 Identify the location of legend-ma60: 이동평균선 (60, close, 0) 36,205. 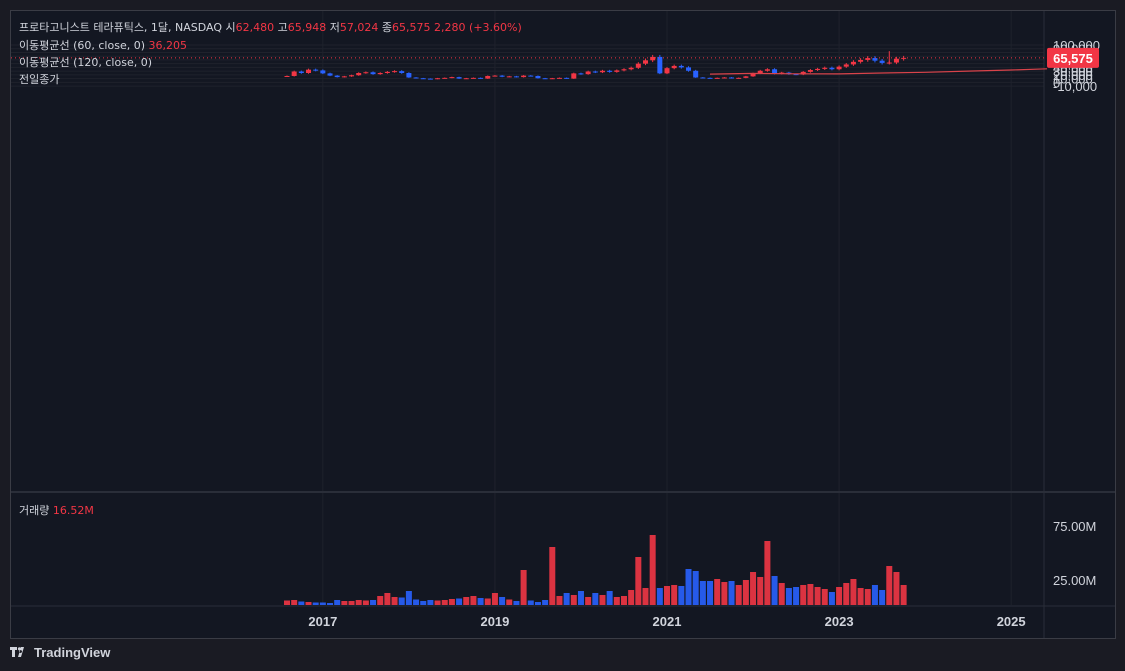
(103, 45).